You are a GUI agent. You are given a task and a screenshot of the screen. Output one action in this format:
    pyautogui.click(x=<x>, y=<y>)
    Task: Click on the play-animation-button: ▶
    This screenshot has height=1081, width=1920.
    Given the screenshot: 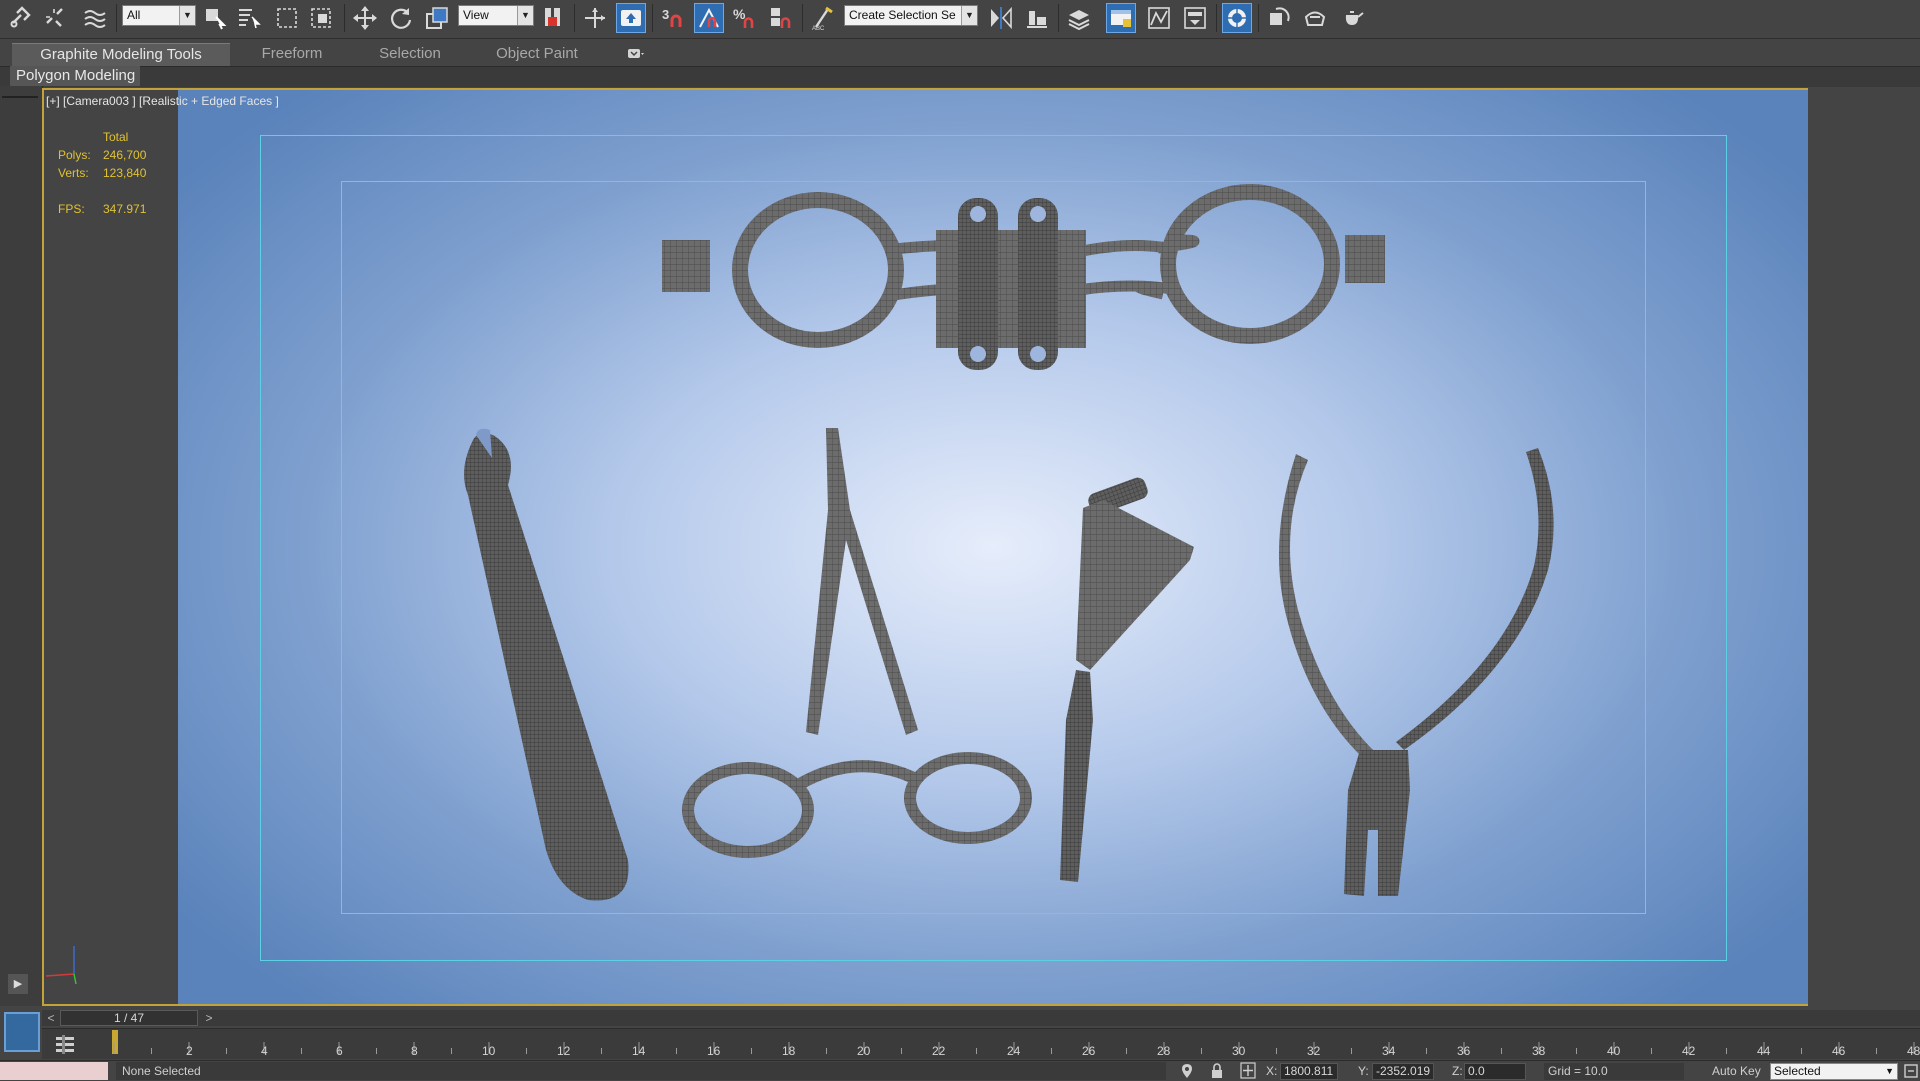 What is the action you would take?
    pyautogui.click(x=18, y=984)
    